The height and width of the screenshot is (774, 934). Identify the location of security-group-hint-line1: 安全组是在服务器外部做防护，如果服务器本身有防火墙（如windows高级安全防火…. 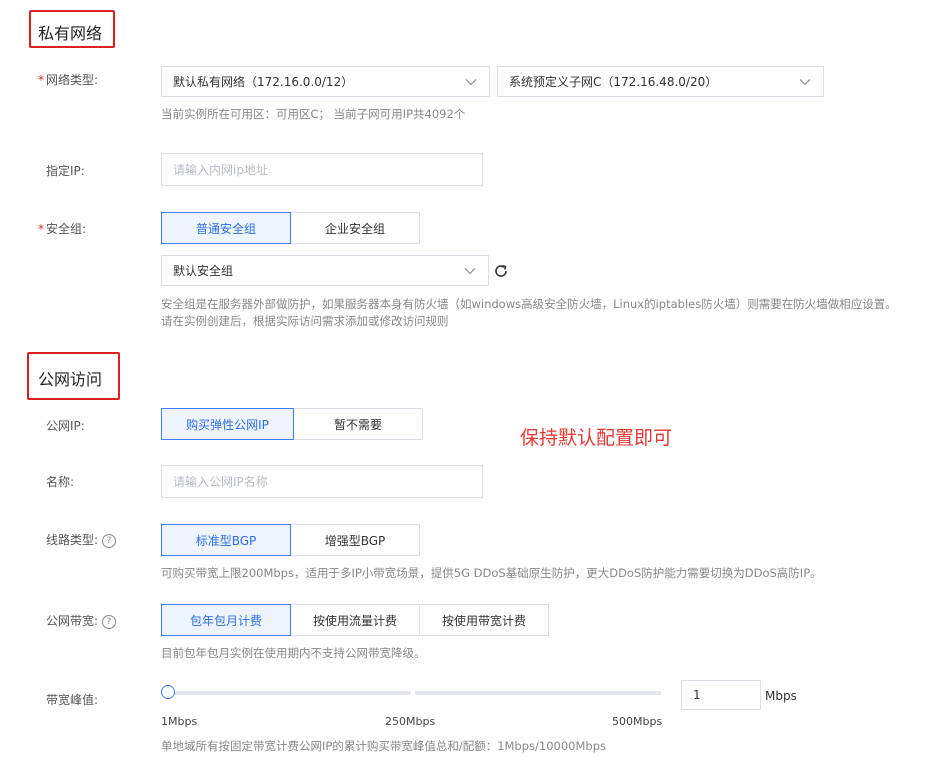
(529, 304).